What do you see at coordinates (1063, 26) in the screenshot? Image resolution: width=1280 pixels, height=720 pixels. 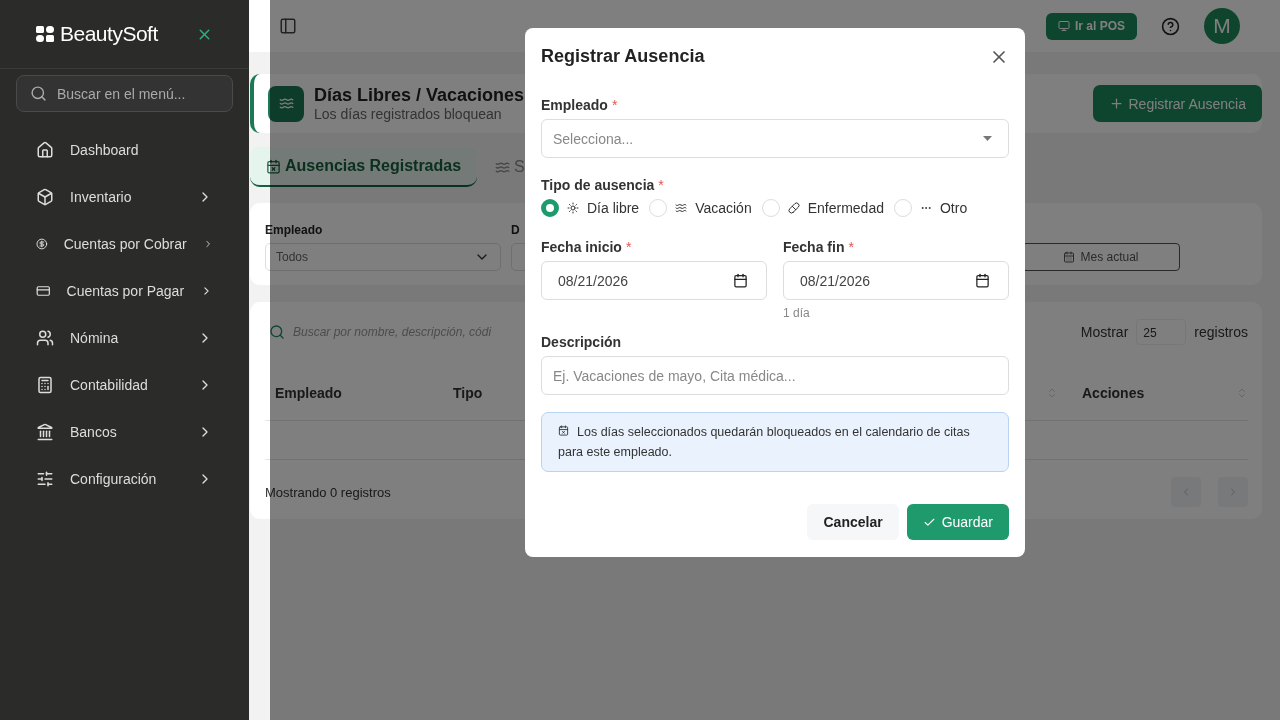 I see `monitor-icon` at bounding box center [1063, 26].